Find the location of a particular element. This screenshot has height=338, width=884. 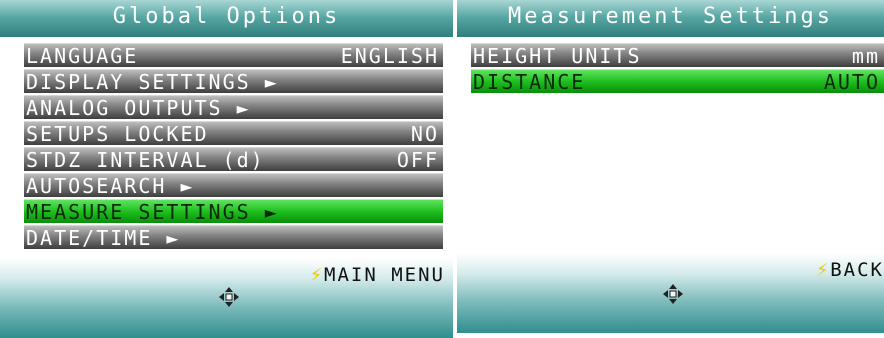

menu-item-distance: DISTANCE AUTO is located at coordinates (677, 81).